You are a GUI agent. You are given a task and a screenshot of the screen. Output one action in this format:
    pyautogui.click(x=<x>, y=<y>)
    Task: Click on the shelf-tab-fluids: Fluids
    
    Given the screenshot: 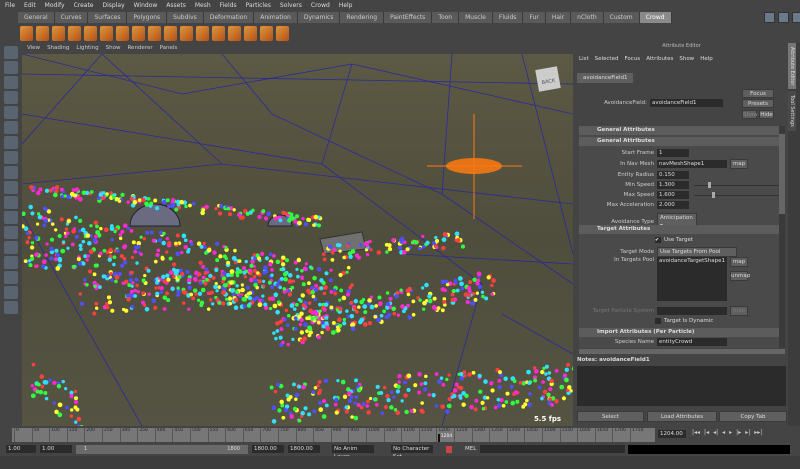 What is the action you would take?
    pyautogui.click(x=508, y=17)
    